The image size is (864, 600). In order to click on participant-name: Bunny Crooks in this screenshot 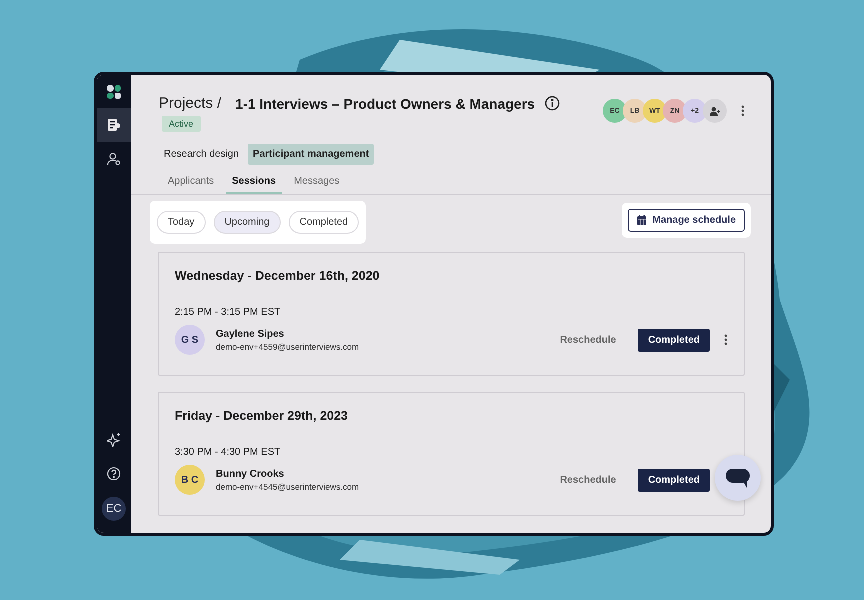, I will do `click(251, 474)`.